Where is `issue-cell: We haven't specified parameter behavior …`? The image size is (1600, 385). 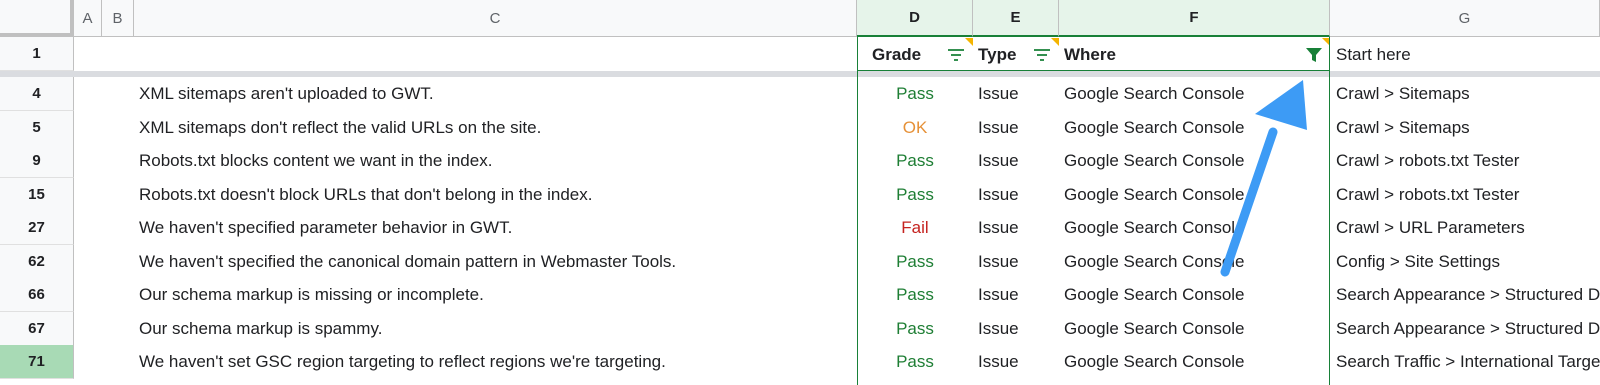
issue-cell: We haven't specified parameter behavior … is located at coordinates (496, 228).